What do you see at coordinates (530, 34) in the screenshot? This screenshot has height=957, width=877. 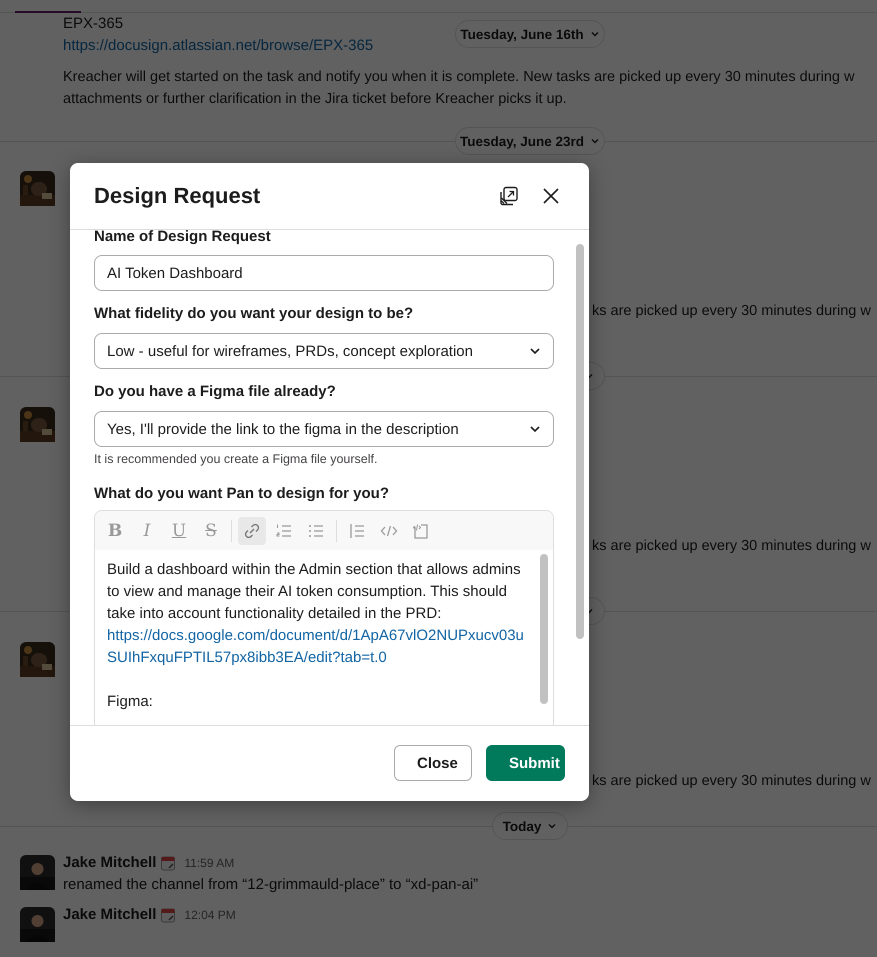 I see `date-pill: Tuesday, June 16th` at bounding box center [530, 34].